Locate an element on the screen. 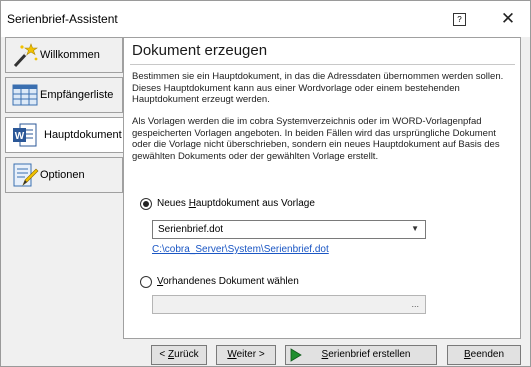 The width and height of the screenshot is (531, 367). template-path-link: C:\cobra_Server\System\Serienbrief.dot is located at coordinates (240, 249).